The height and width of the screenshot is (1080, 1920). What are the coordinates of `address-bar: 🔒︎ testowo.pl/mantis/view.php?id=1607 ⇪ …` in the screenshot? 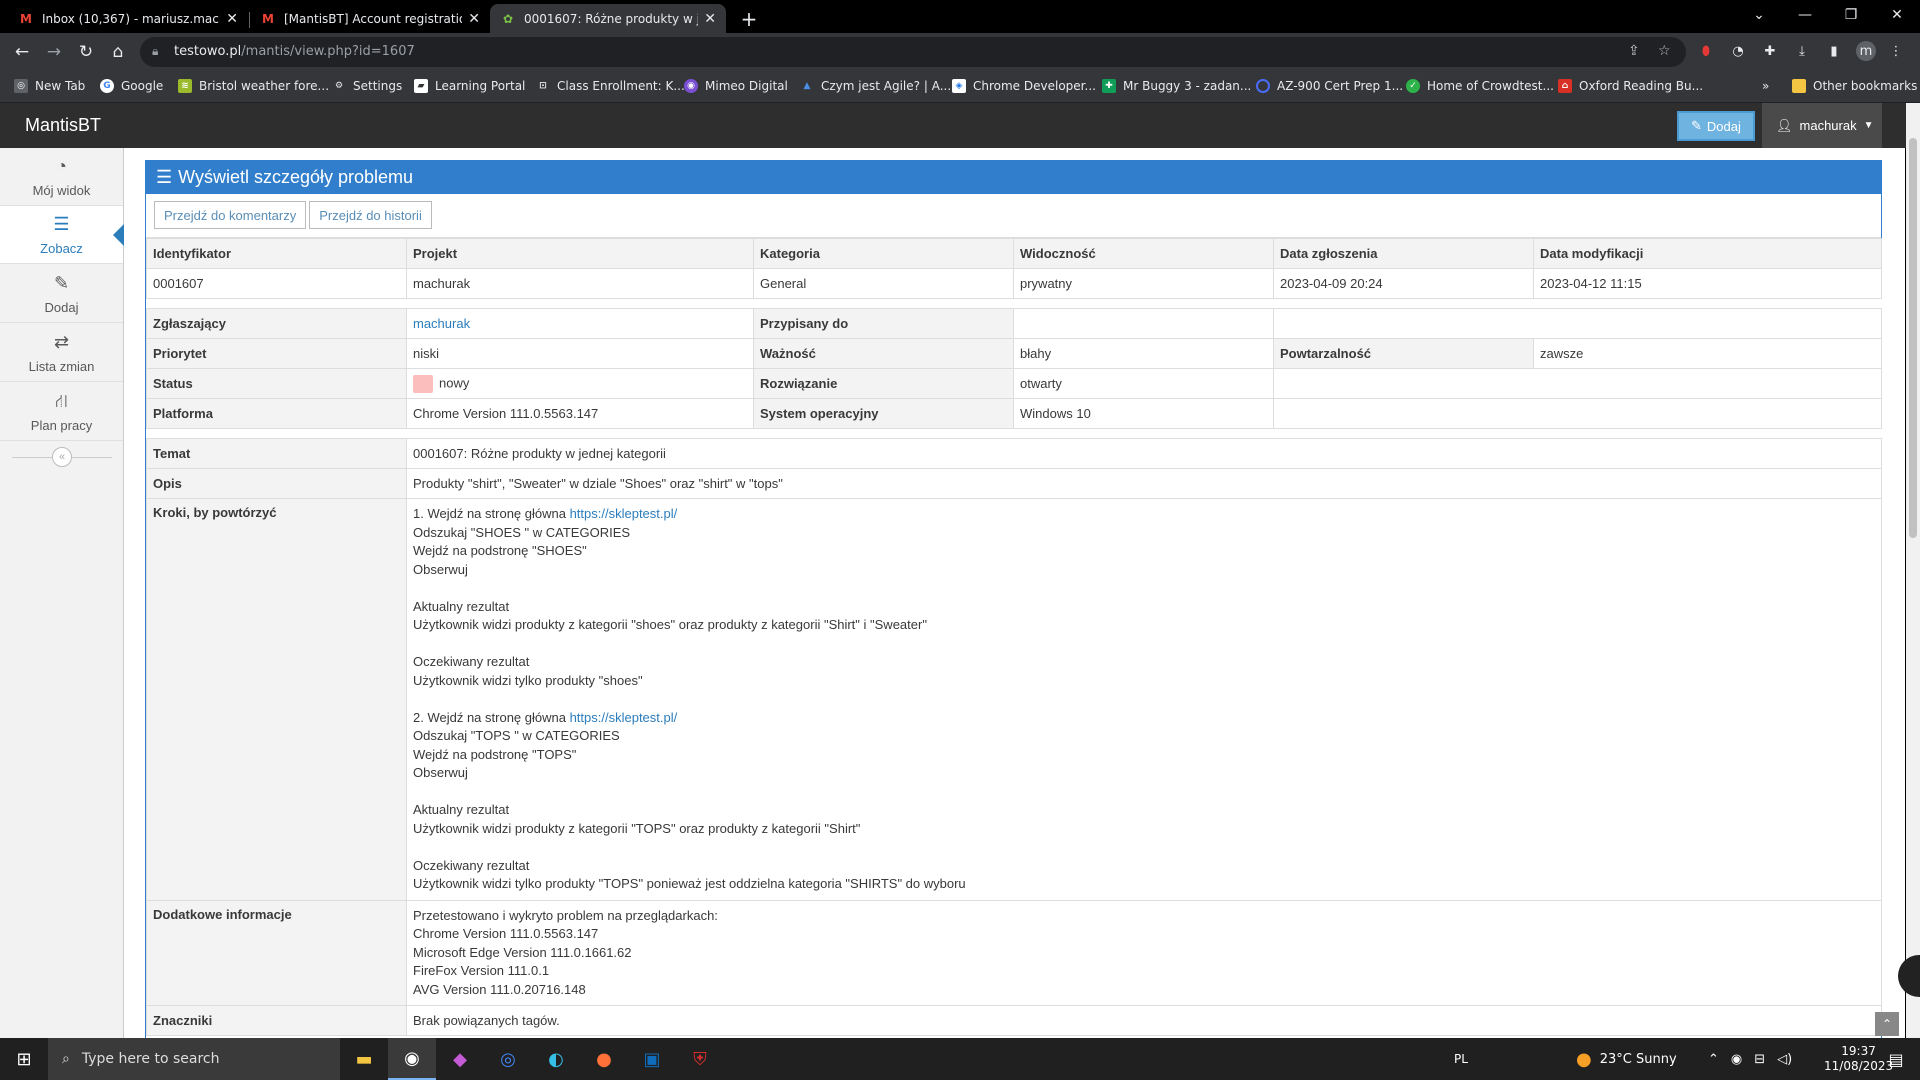 It's located at (913, 52).